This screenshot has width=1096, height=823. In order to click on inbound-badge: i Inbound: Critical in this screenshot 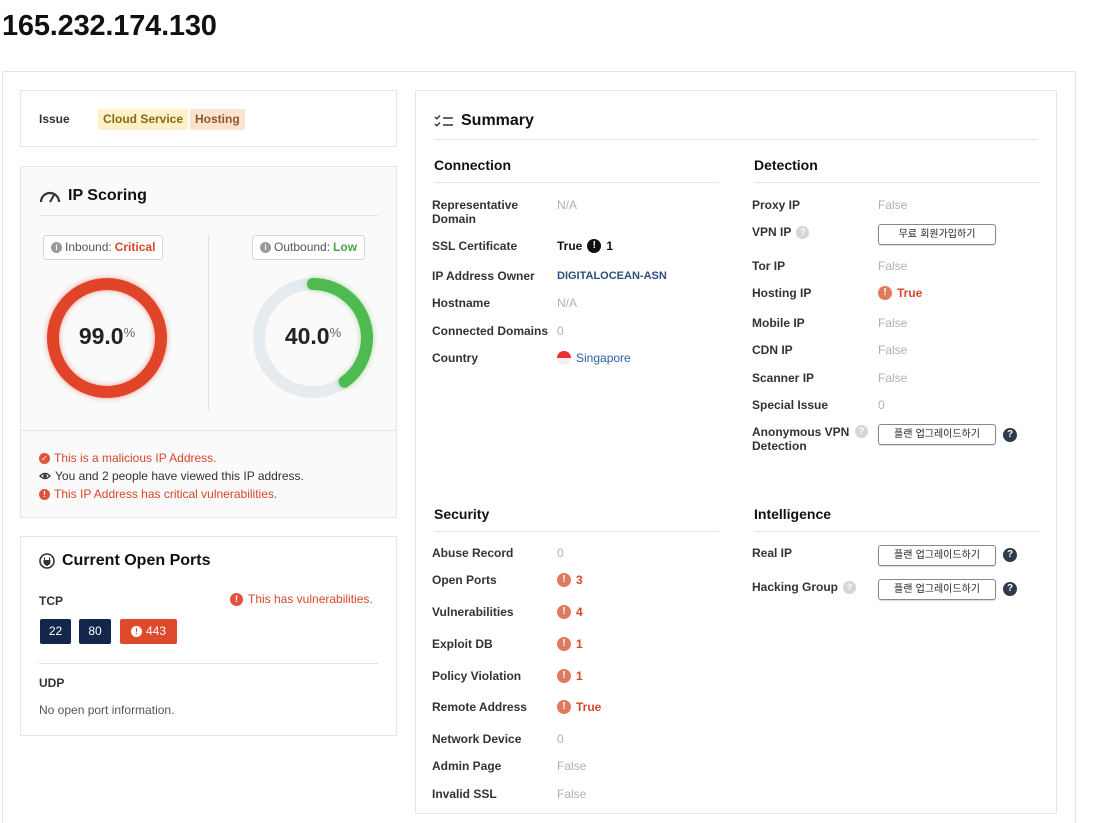, I will do `click(103, 247)`.